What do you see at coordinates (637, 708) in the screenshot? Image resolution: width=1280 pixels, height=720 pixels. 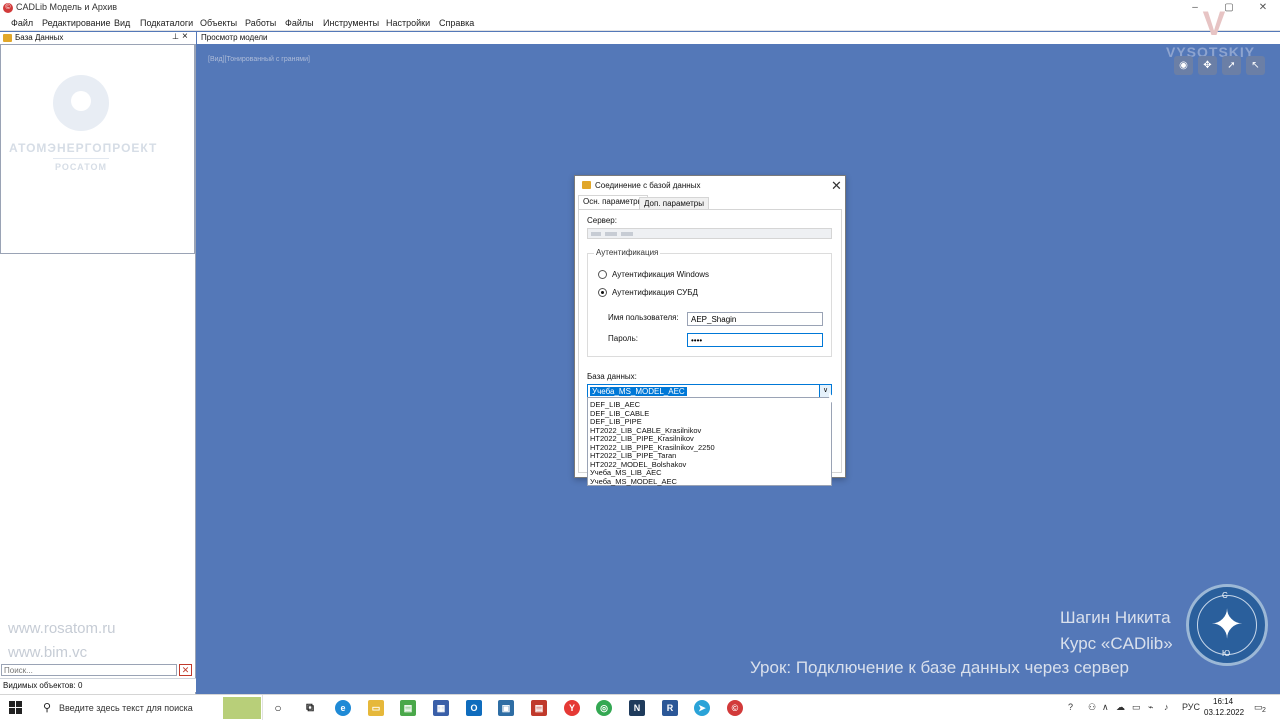 I see `app-icon-n: N` at bounding box center [637, 708].